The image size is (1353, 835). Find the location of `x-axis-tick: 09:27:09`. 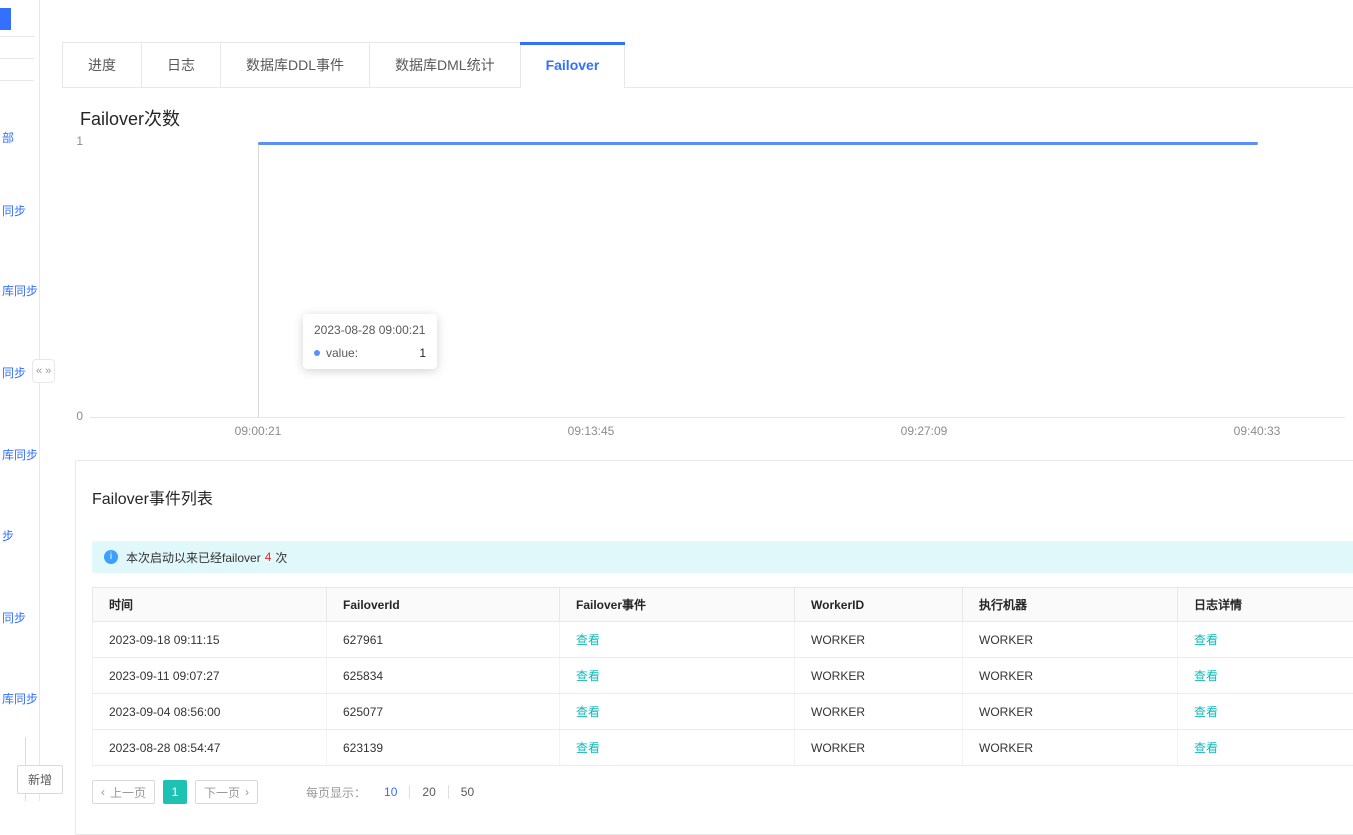

x-axis-tick: 09:27:09 is located at coordinates (924, 431).